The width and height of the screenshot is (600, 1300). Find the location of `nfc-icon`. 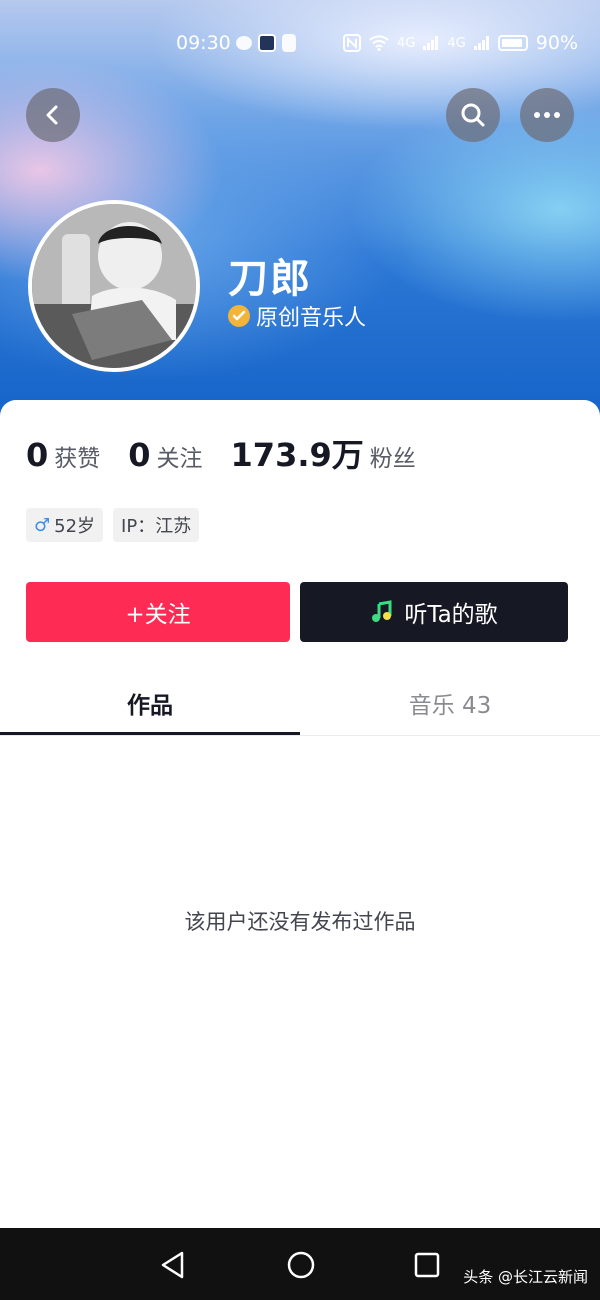

nfc-icon is located at coordinates (352, 43).